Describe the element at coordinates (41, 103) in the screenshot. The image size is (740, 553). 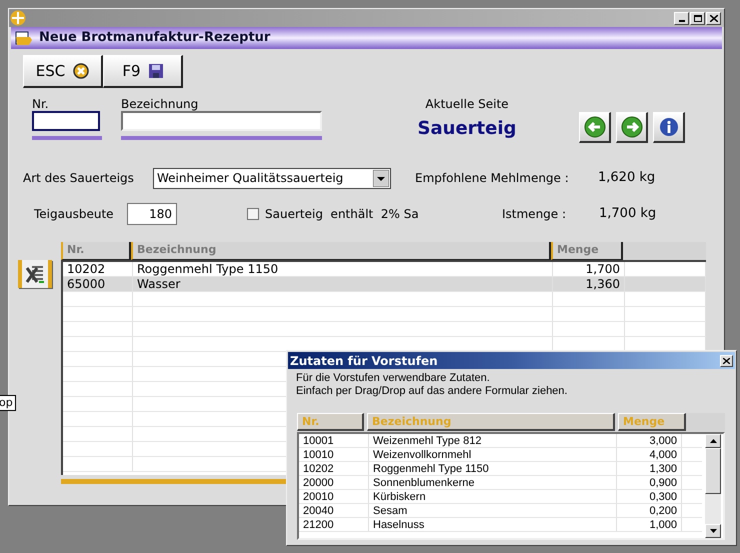
I see `field-label: Nr.` at that location.